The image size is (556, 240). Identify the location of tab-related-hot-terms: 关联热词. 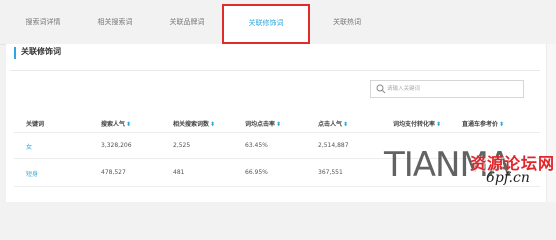
(347, 22).